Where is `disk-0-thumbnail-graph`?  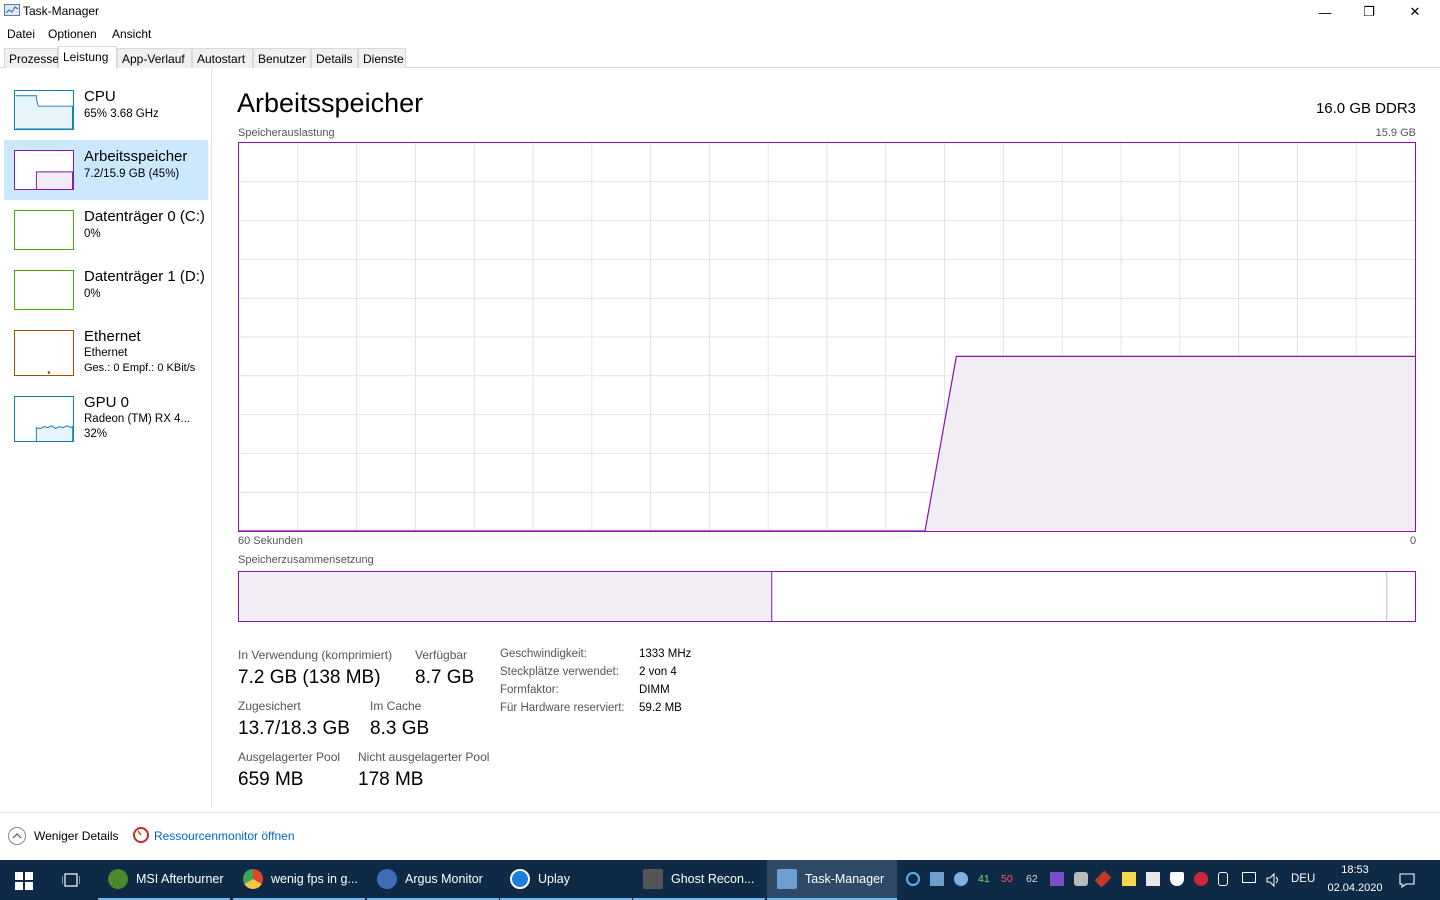
disk-0-thumbnail-graph is located at coordinates (44, 230).